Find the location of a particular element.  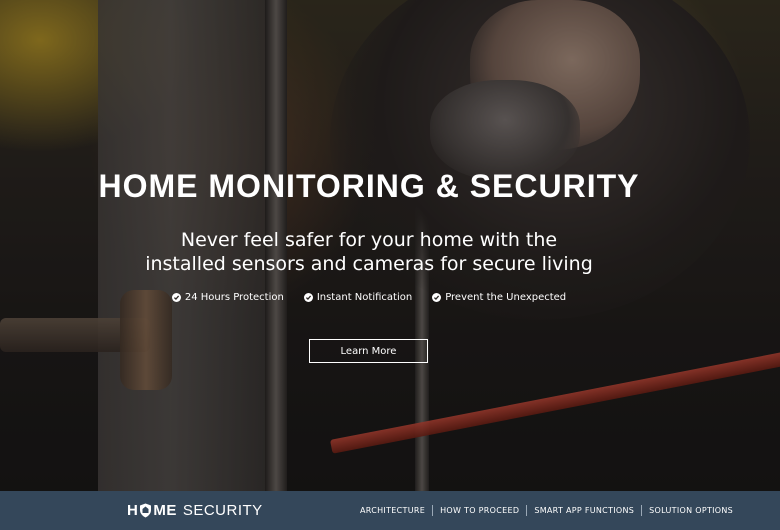

brand-logo: H ME SECURITY is located at coordinates (195, 510).